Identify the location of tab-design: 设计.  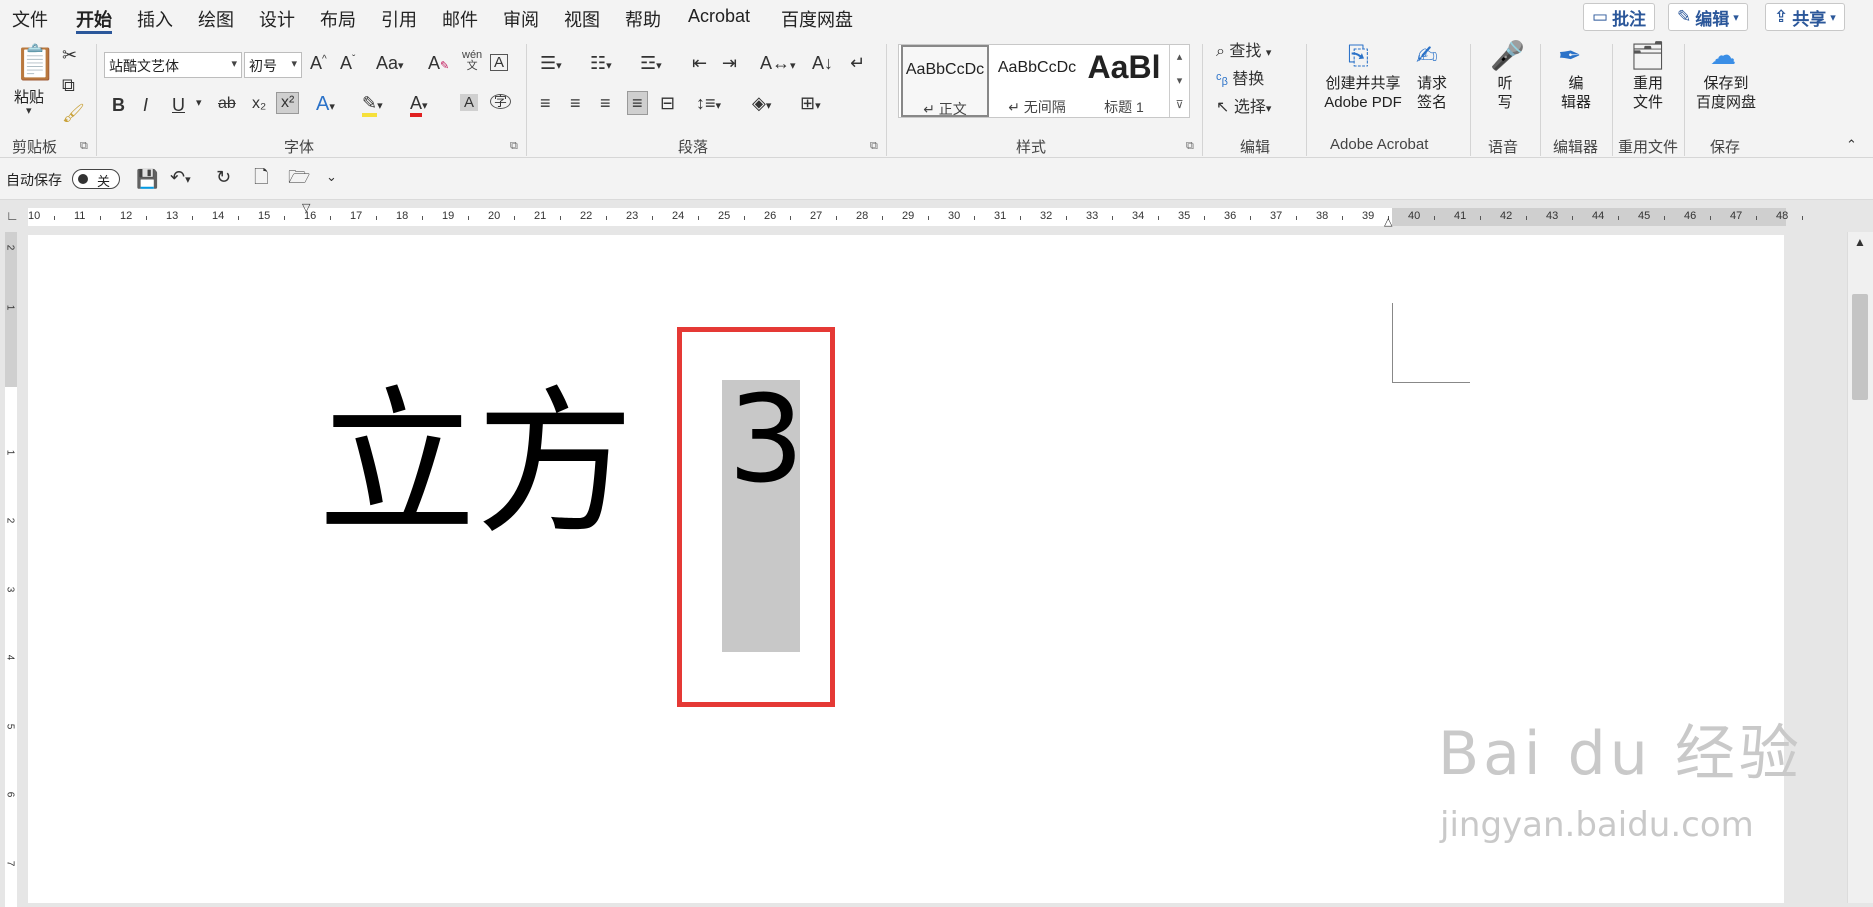
(277, 19).